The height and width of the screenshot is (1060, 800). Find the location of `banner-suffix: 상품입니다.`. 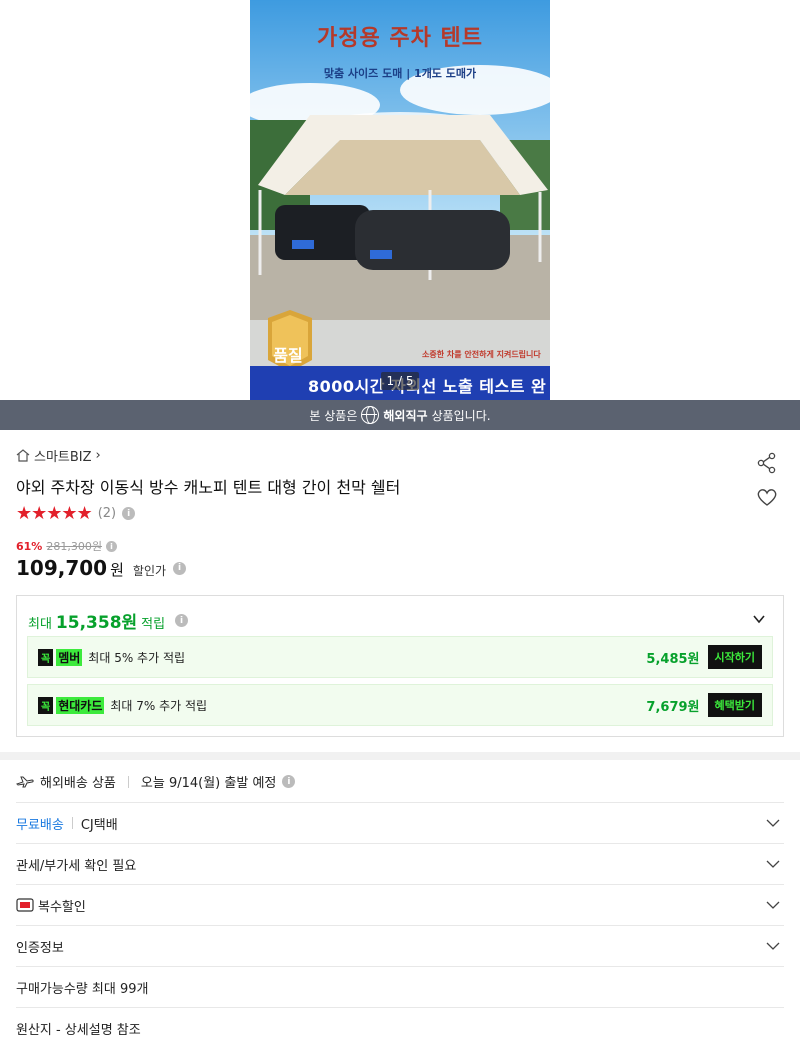

banner-suffix: 상품입니다. is located at coordinates (461, 415).